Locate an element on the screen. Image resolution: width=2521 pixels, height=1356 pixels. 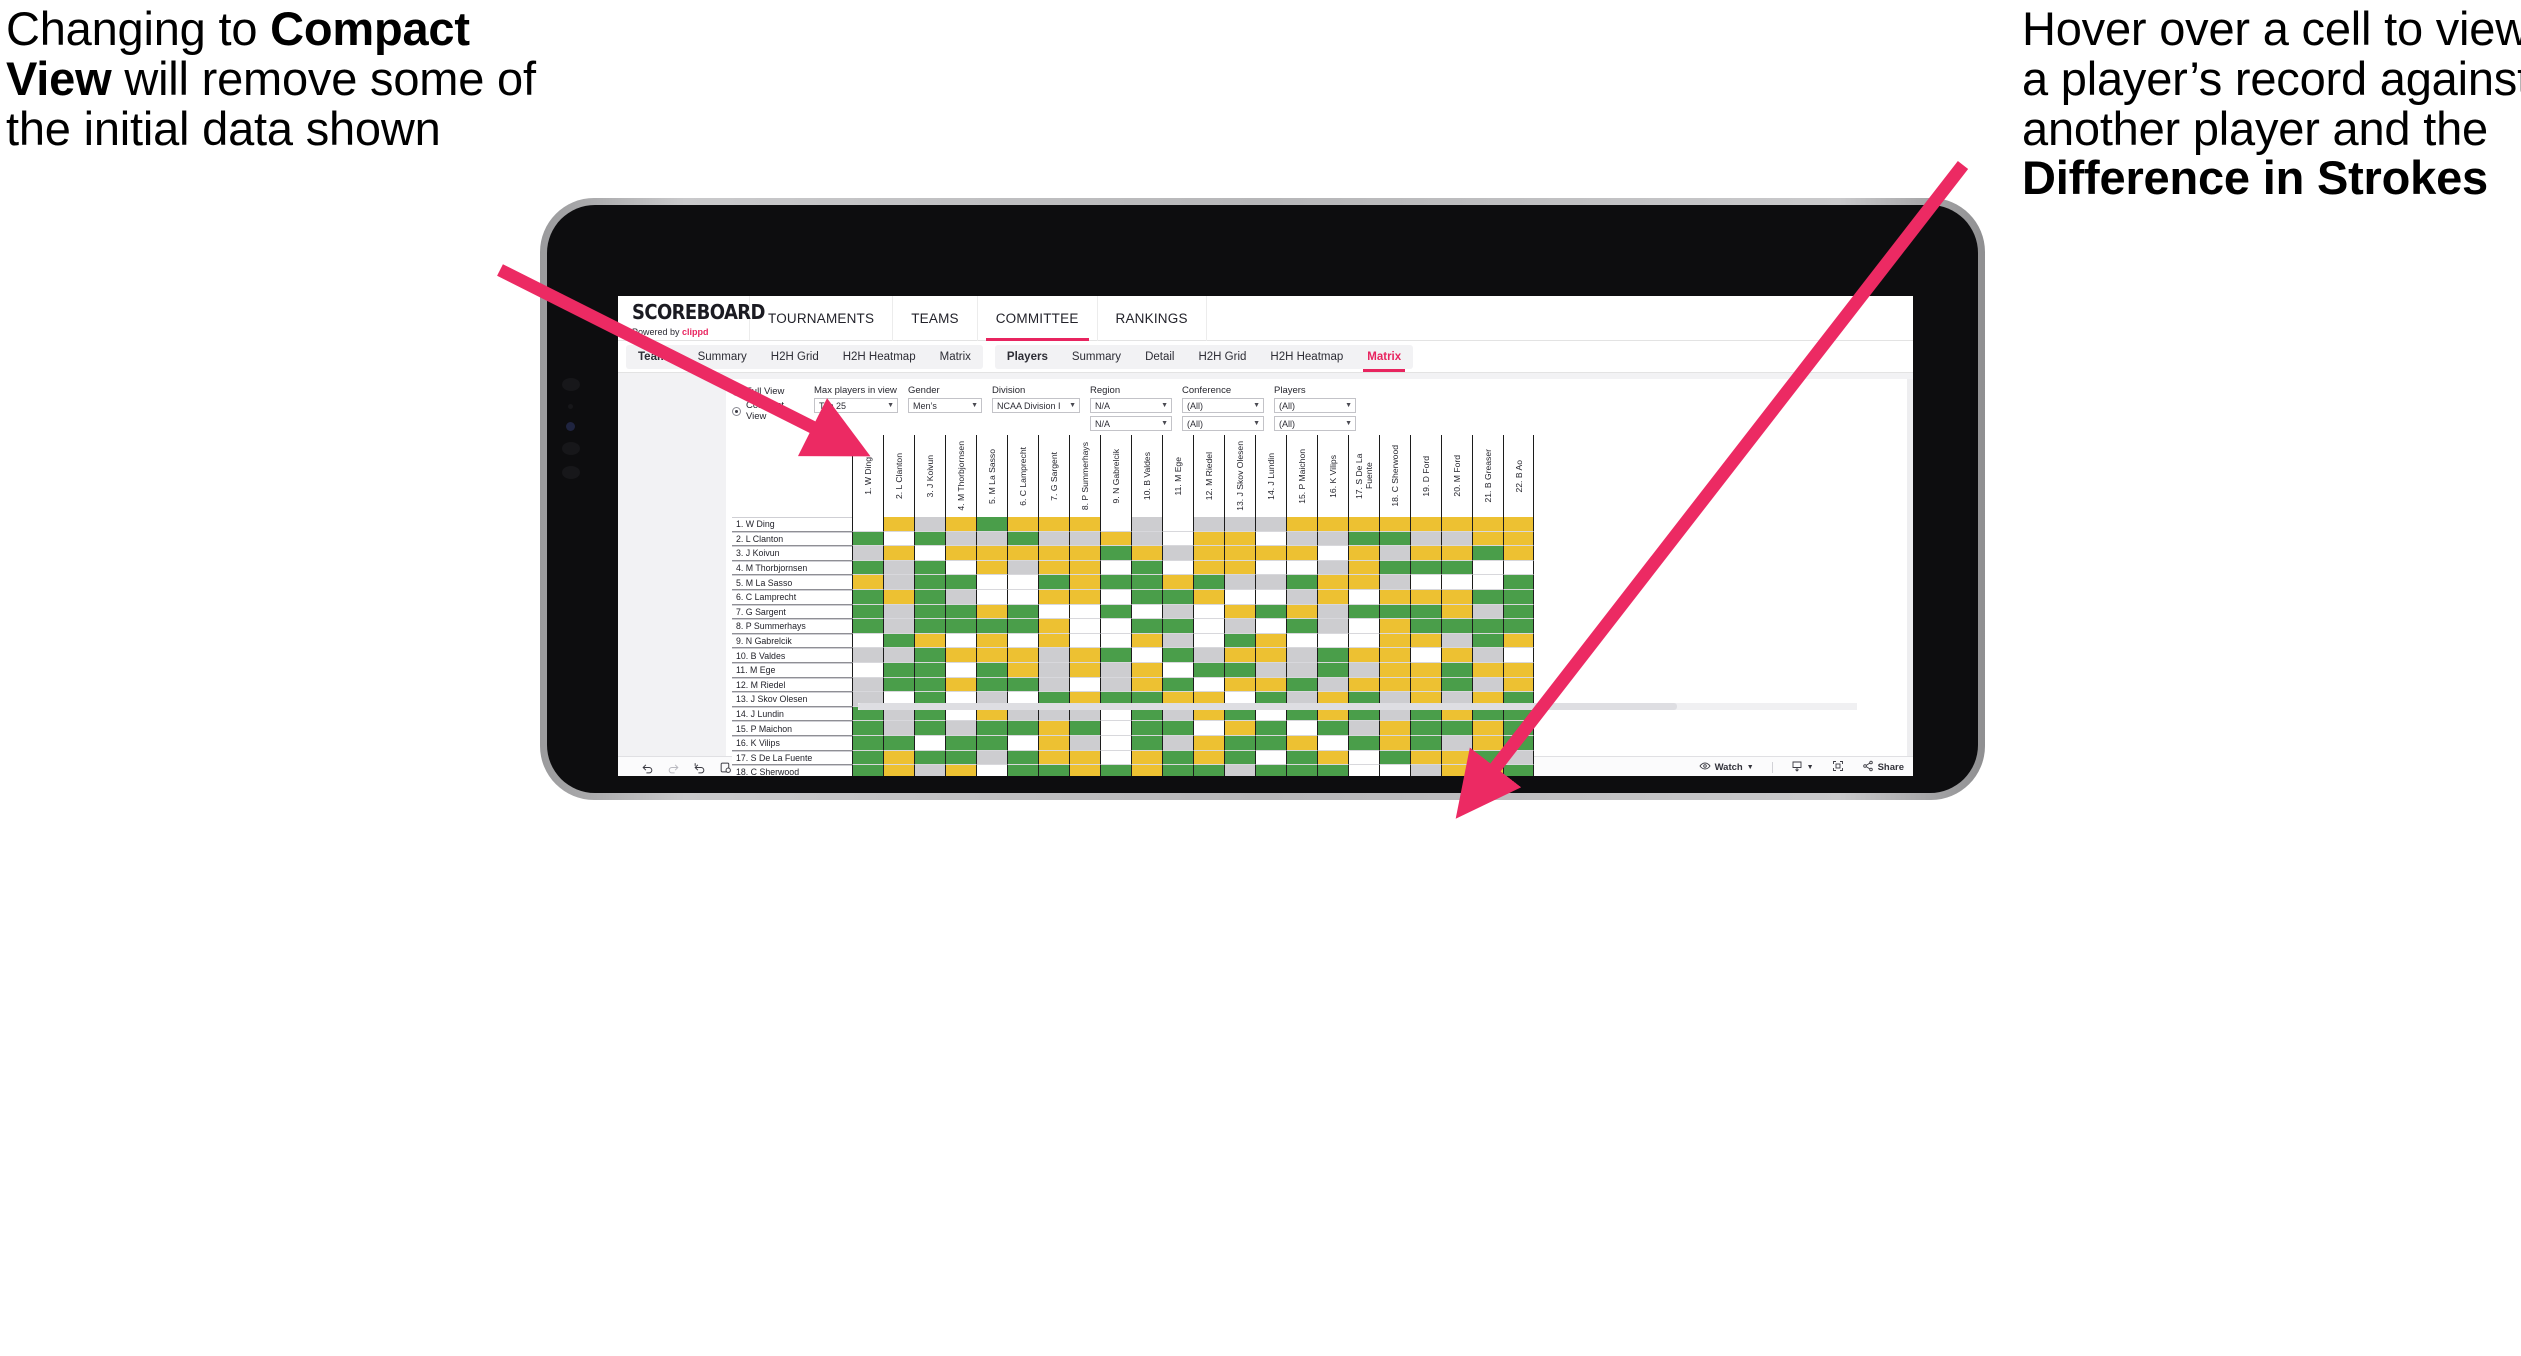
sub-nav-players-detail: Detail is located at coordinates (1159, 357).